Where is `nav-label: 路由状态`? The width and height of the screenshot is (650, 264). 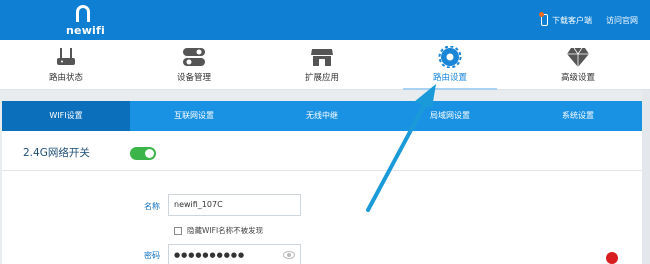
nav-label: 路由状态 is located at coordinates (65, 78).